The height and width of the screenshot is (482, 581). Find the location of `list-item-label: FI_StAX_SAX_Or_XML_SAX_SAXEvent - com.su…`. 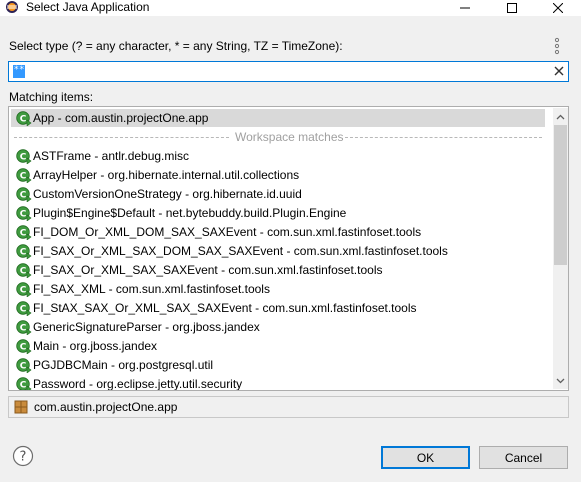

list-item-label: FI_StAX_SAX_Or_XML_SAX_SAXEvent - com.su… is located at coordinates (225, 308).